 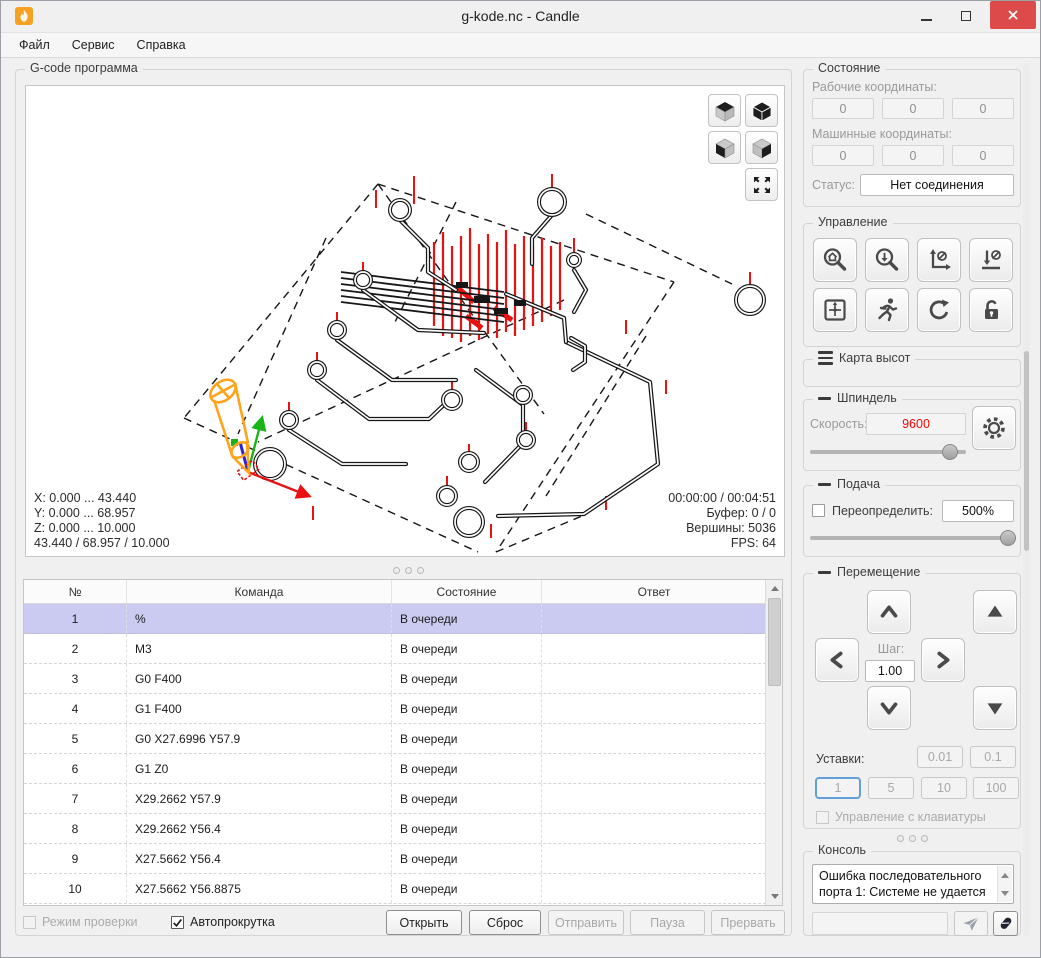 I want to click on menu-file: Файл, so click(x=34, y=45).